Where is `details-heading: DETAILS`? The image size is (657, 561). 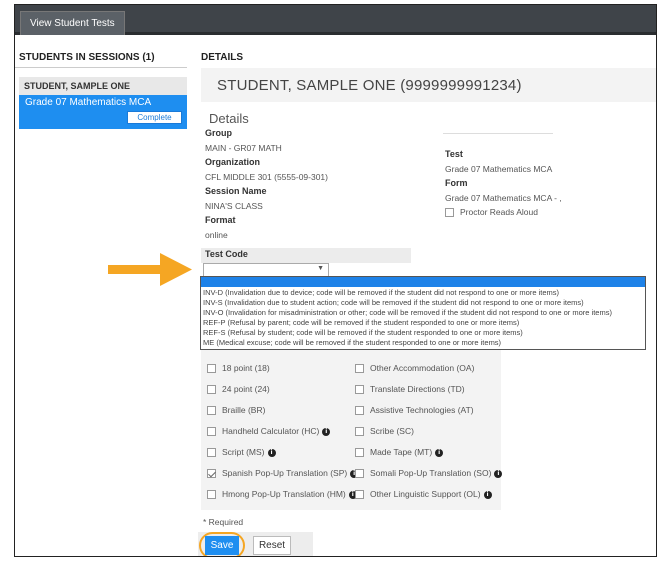 details-heading: DETAILS is located at coordinates (222, 57).